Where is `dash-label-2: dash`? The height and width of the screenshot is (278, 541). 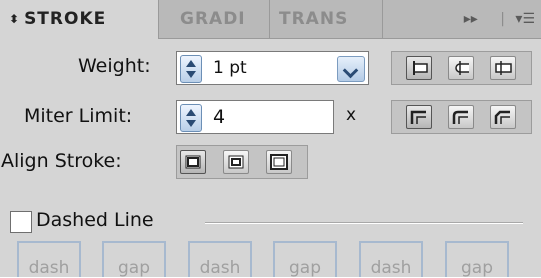
dash-label-2: dash is located at coordinates (220, 268).